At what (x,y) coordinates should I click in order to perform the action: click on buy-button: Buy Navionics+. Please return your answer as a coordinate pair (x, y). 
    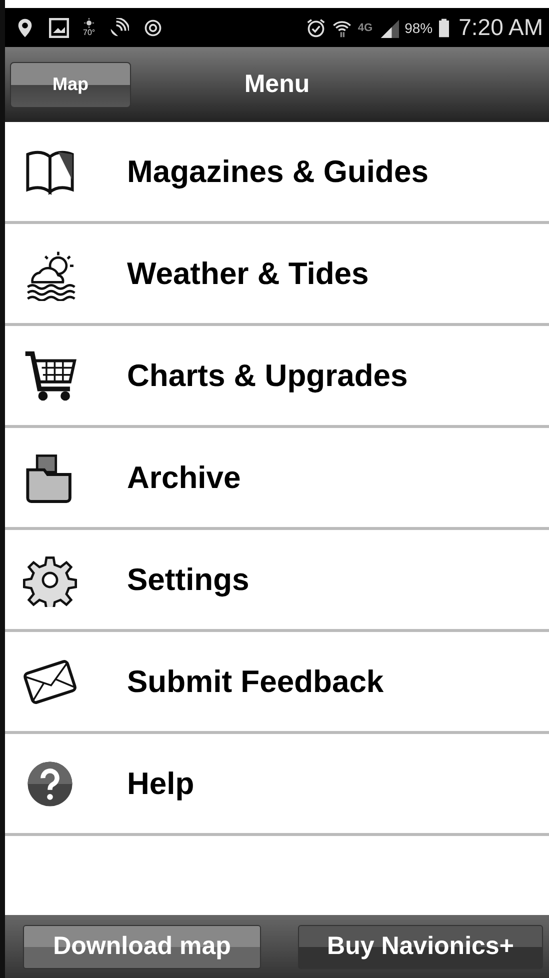
    Looking at the image, I should click on (420, 946).